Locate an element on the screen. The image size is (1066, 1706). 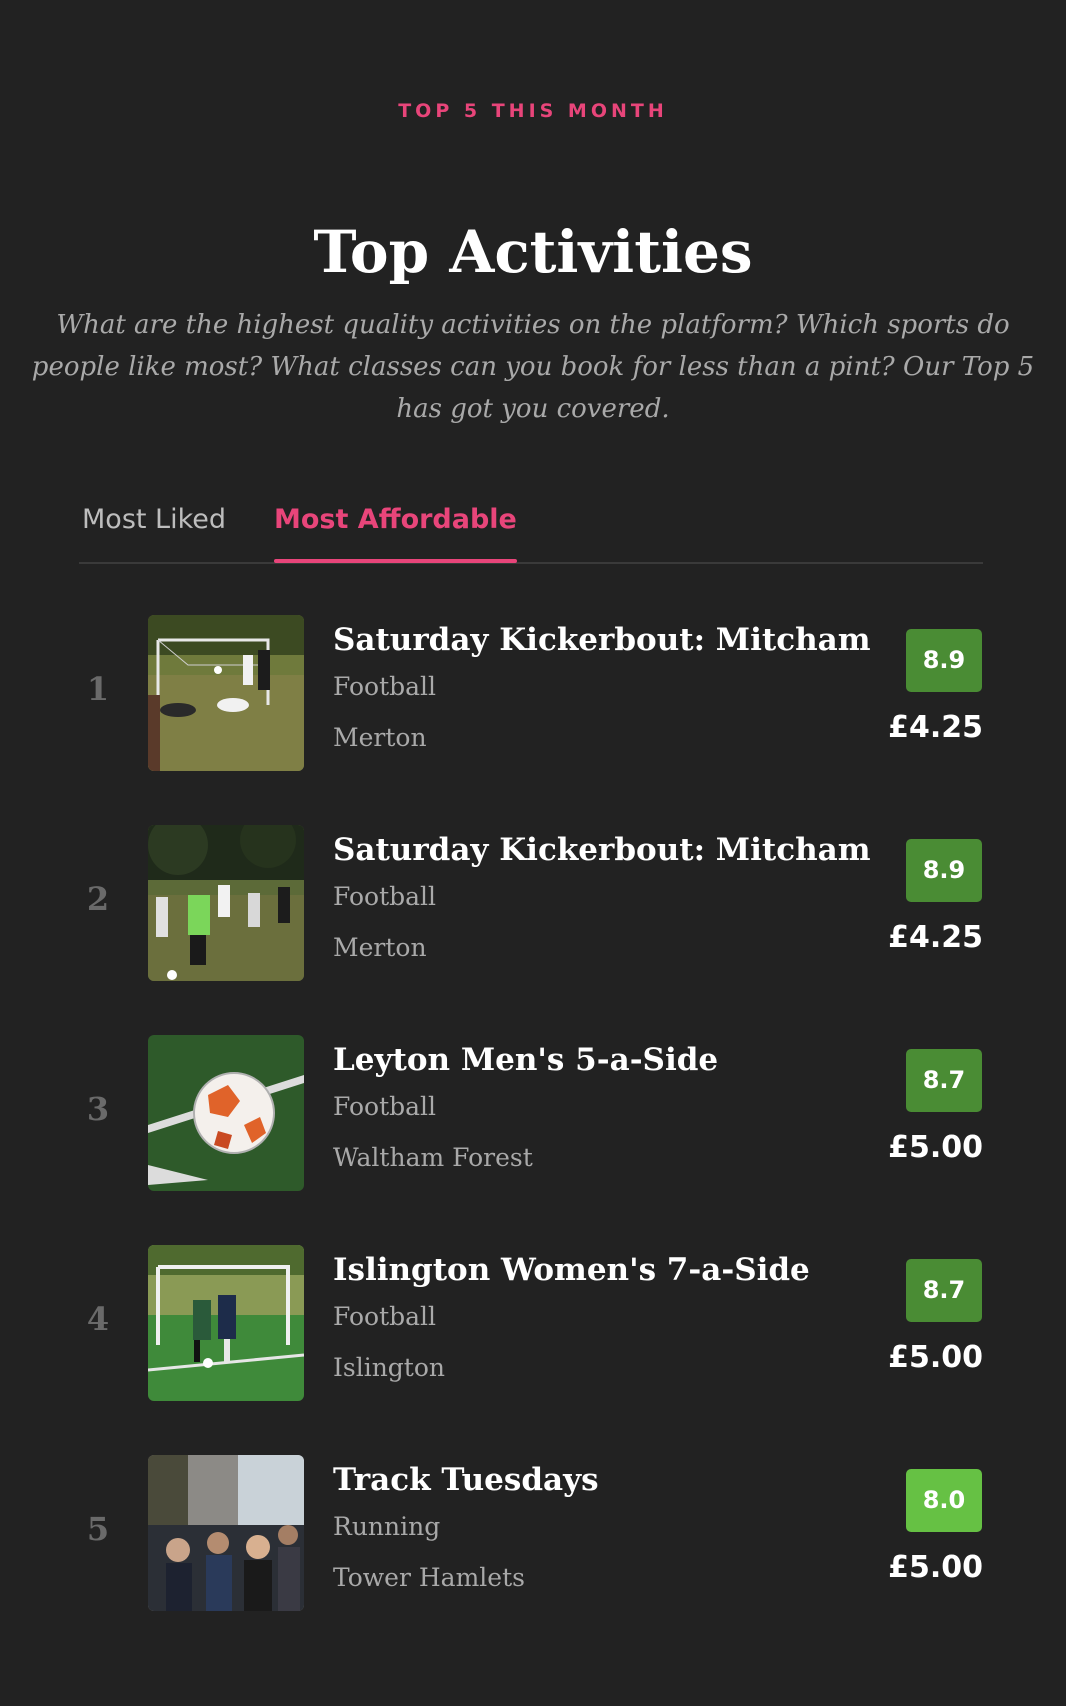
score-badge: 8.0 is located at coordinates (944, 1500).